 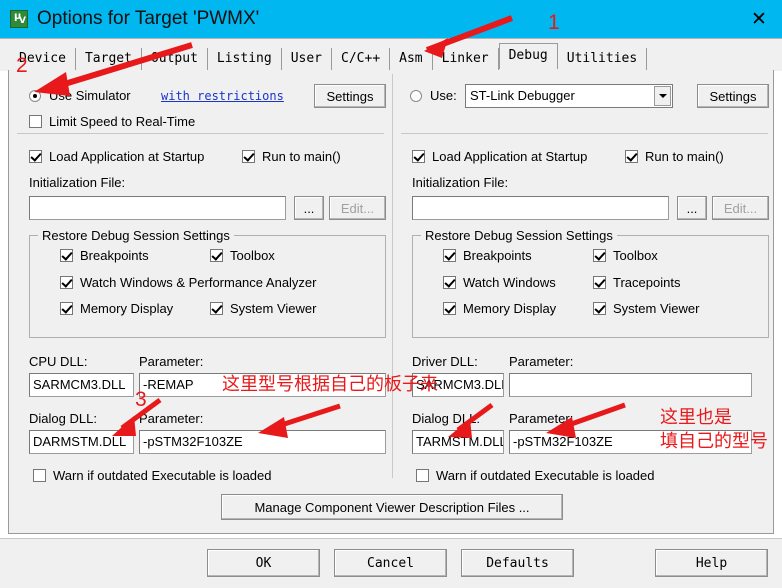 What do you see at coordinates (449, 308) in the screenshot?
I see `right-memory-display-checkbox` at bounding box center [449, 308].